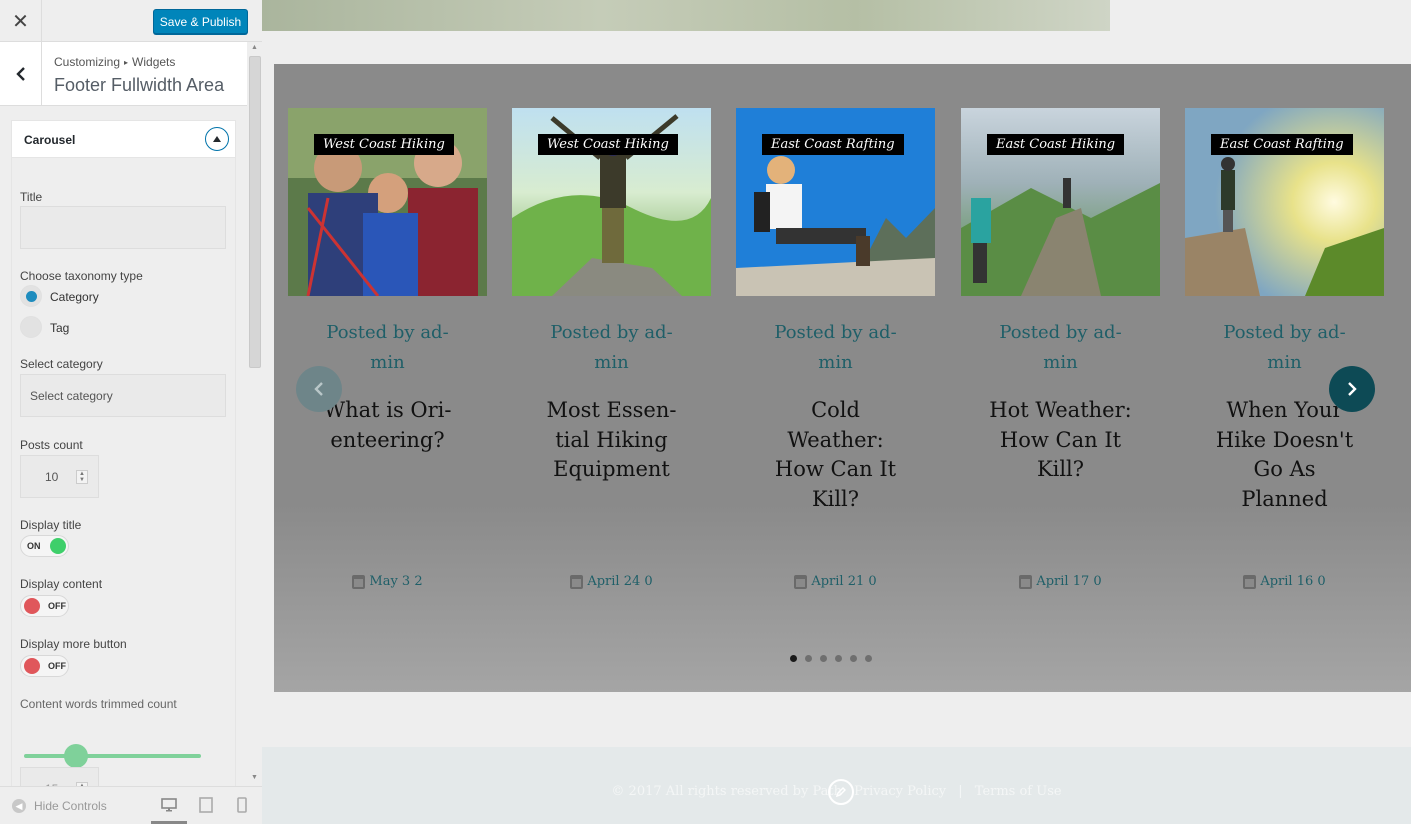 This screenshot has height=824, width=1411. I want to click on carousel-pagination, so click(831, 658).